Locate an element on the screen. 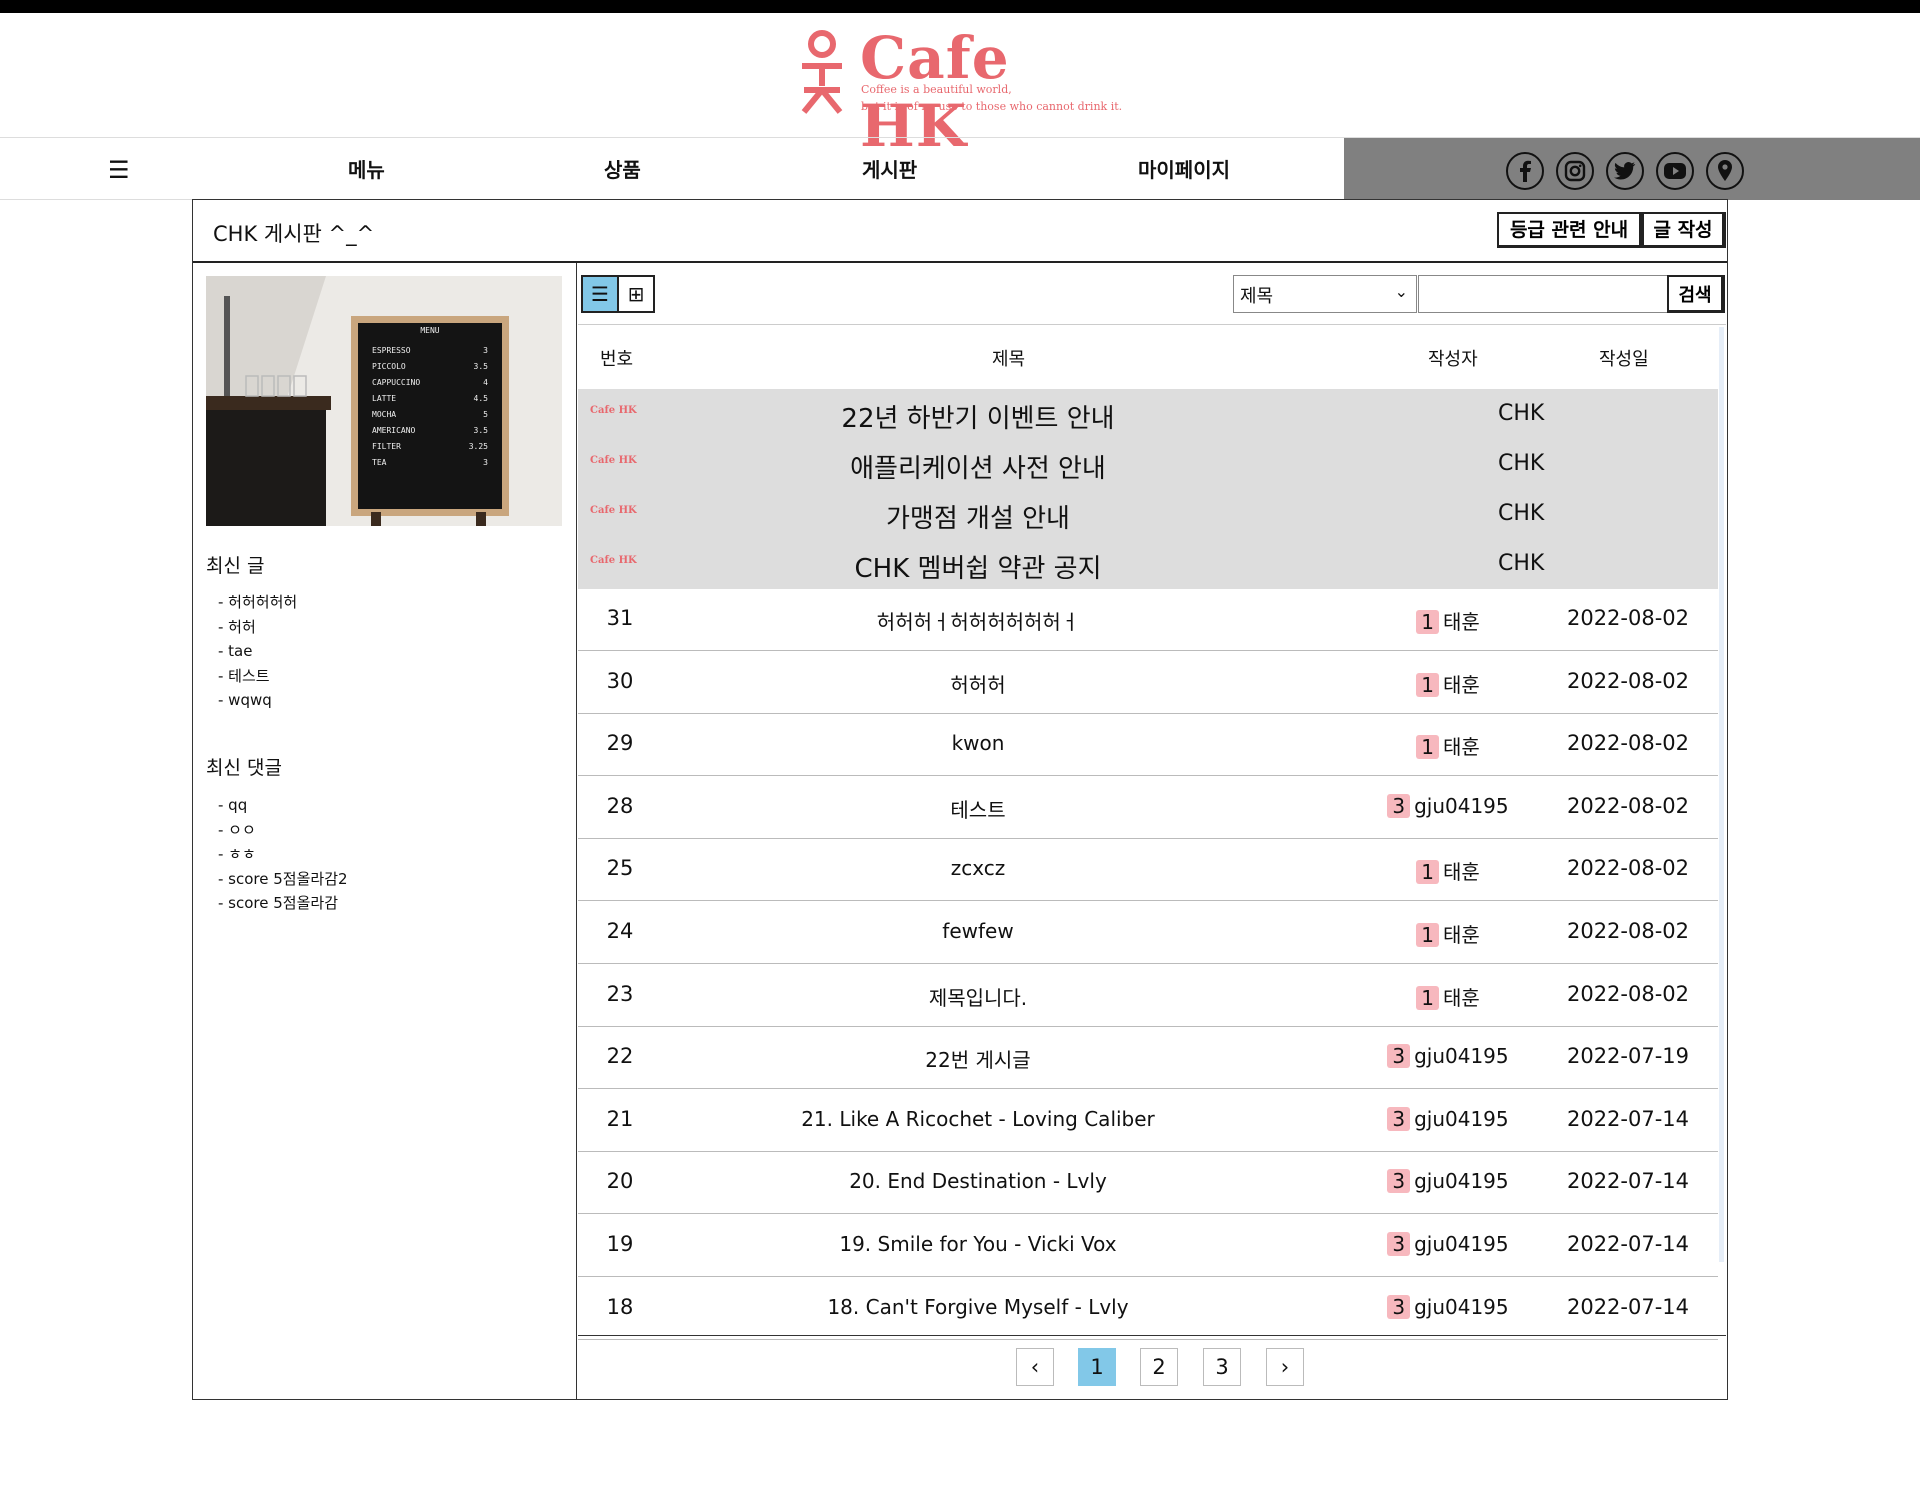 The width and height of the screenshot is (1920, 1512). notice-title: 22년 하반기 이벤트 안내 is located at coordinates (978, 416).